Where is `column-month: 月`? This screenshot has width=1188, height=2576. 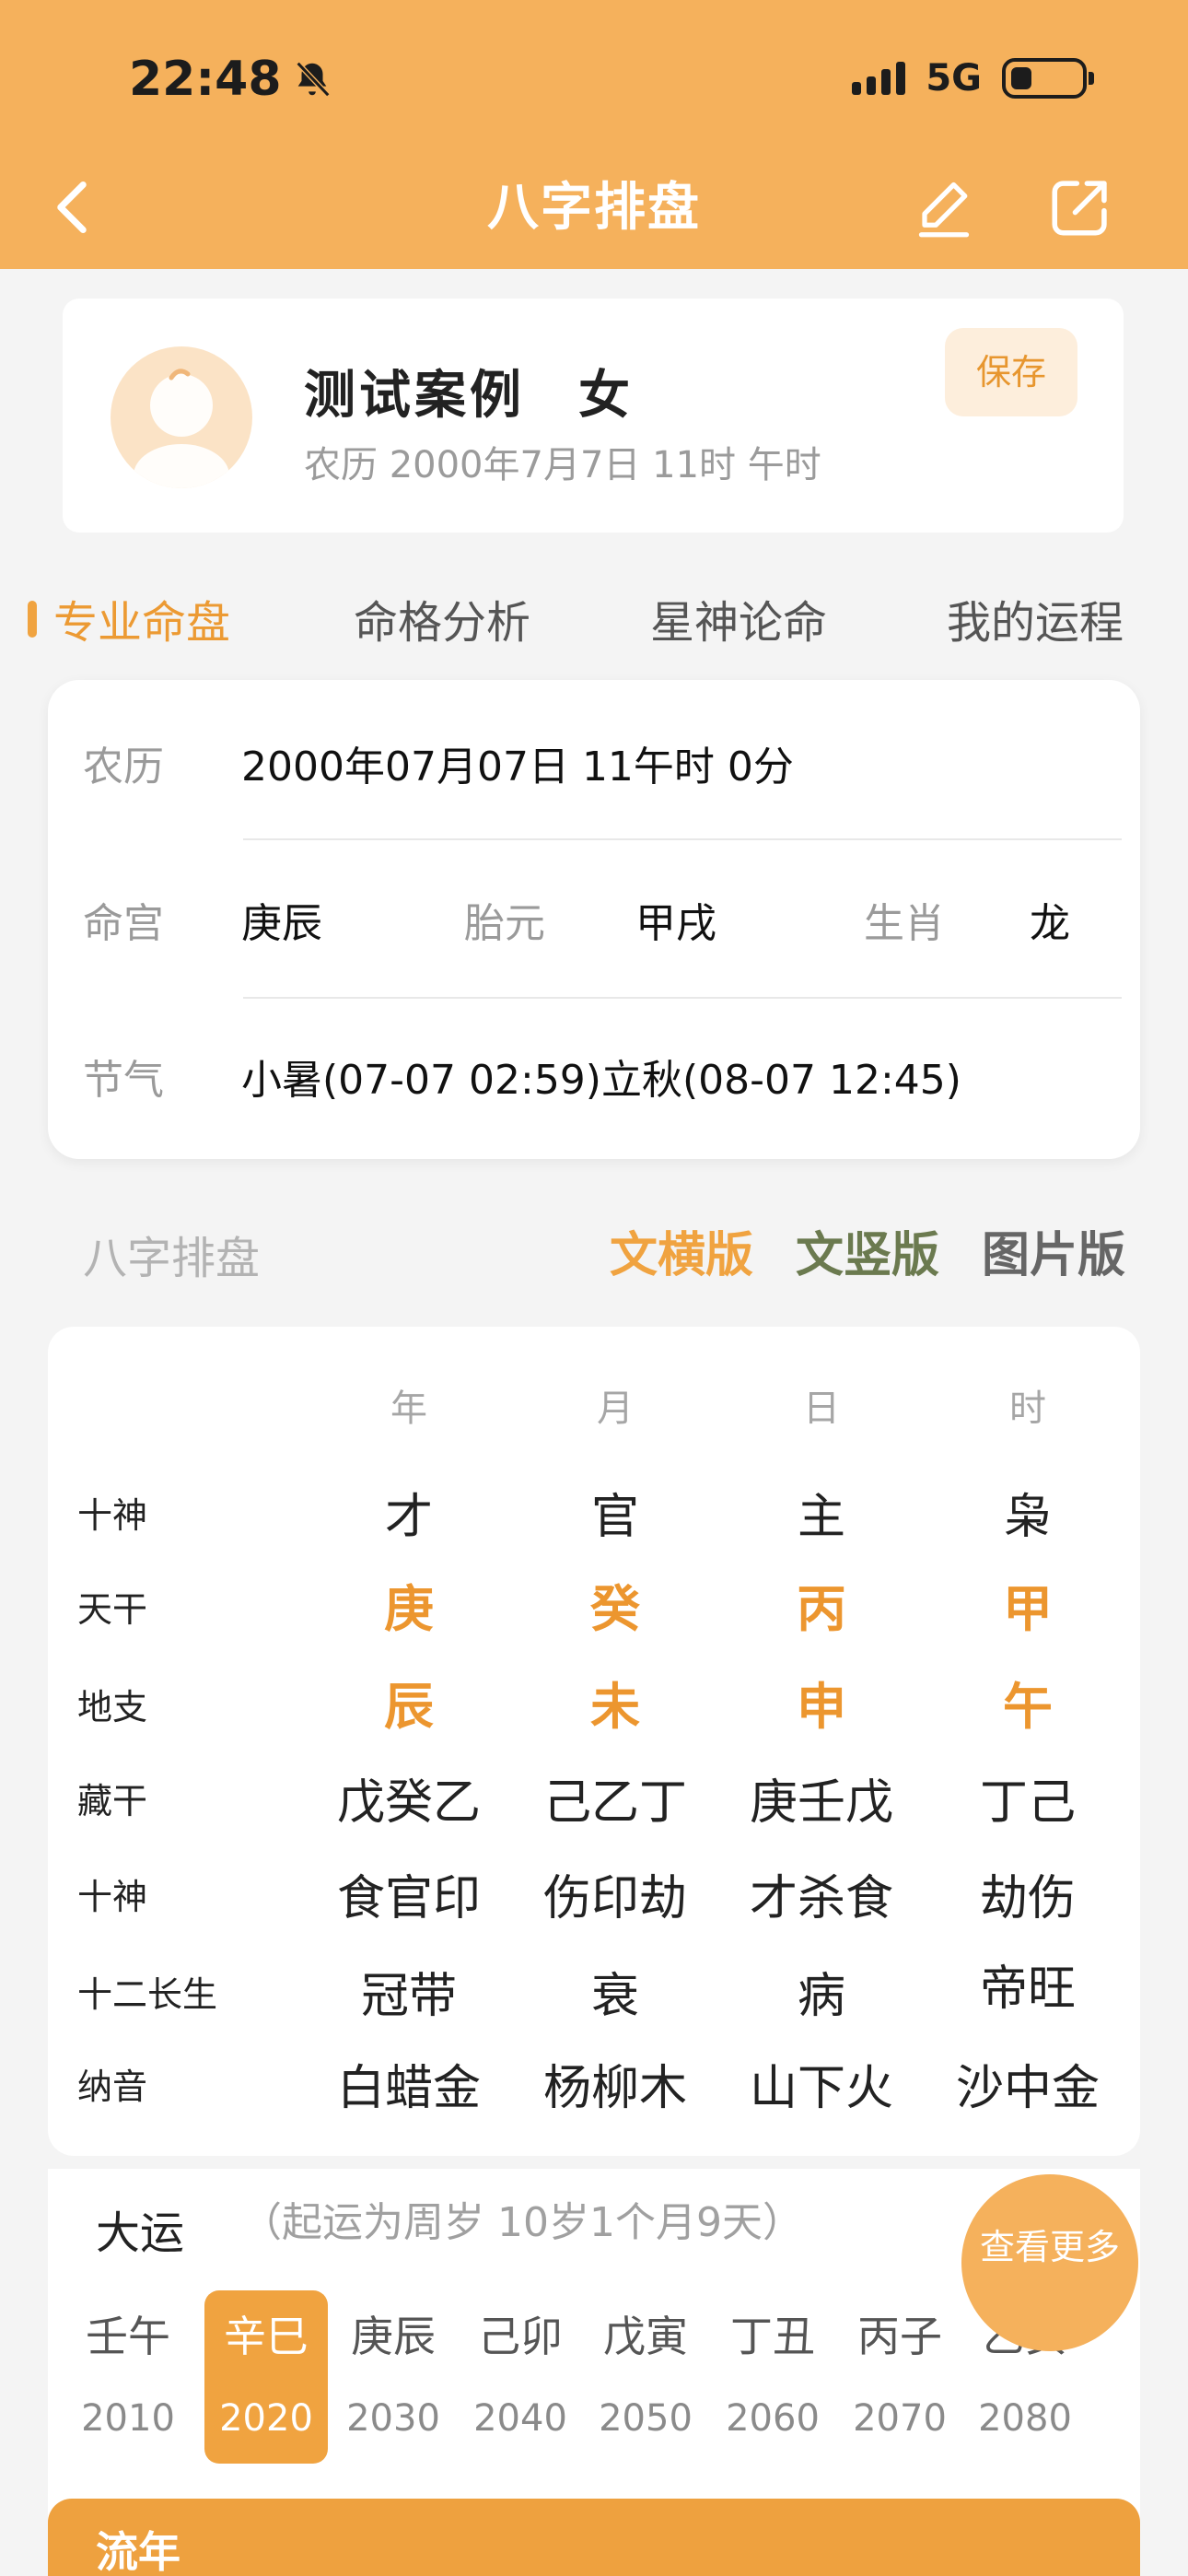
column-month: 月 is located at coordinates (615, 1409).